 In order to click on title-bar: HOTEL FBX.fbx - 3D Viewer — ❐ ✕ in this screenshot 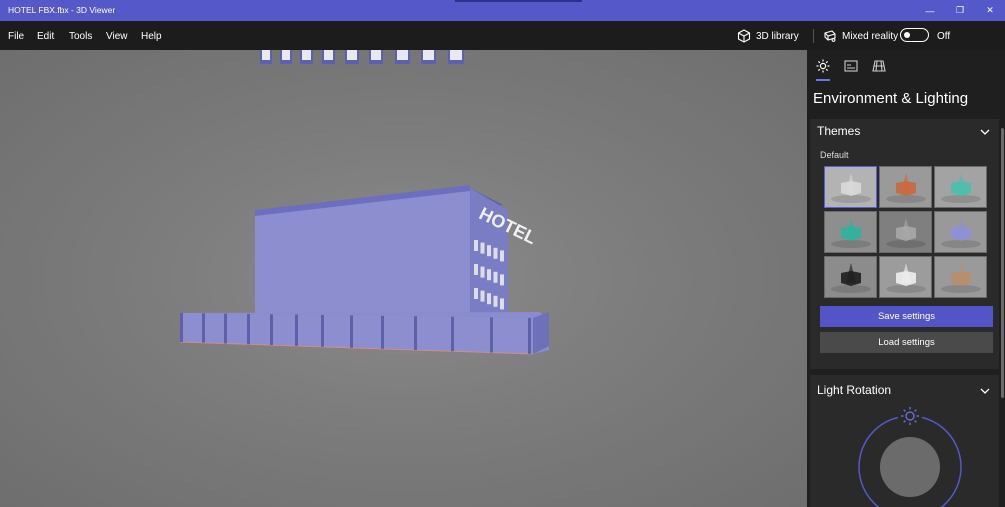, I will do `click(502, 10)`.